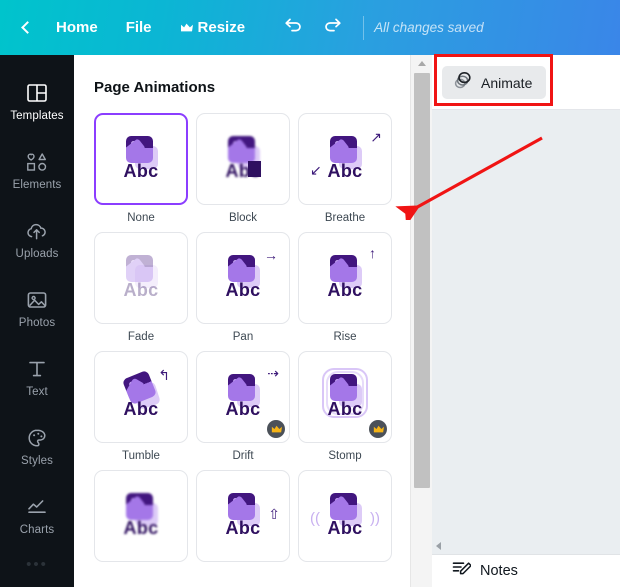 The width and height of the screenshot is (620, 587). I want to click on animation-label: Pan, so click(243, 337).